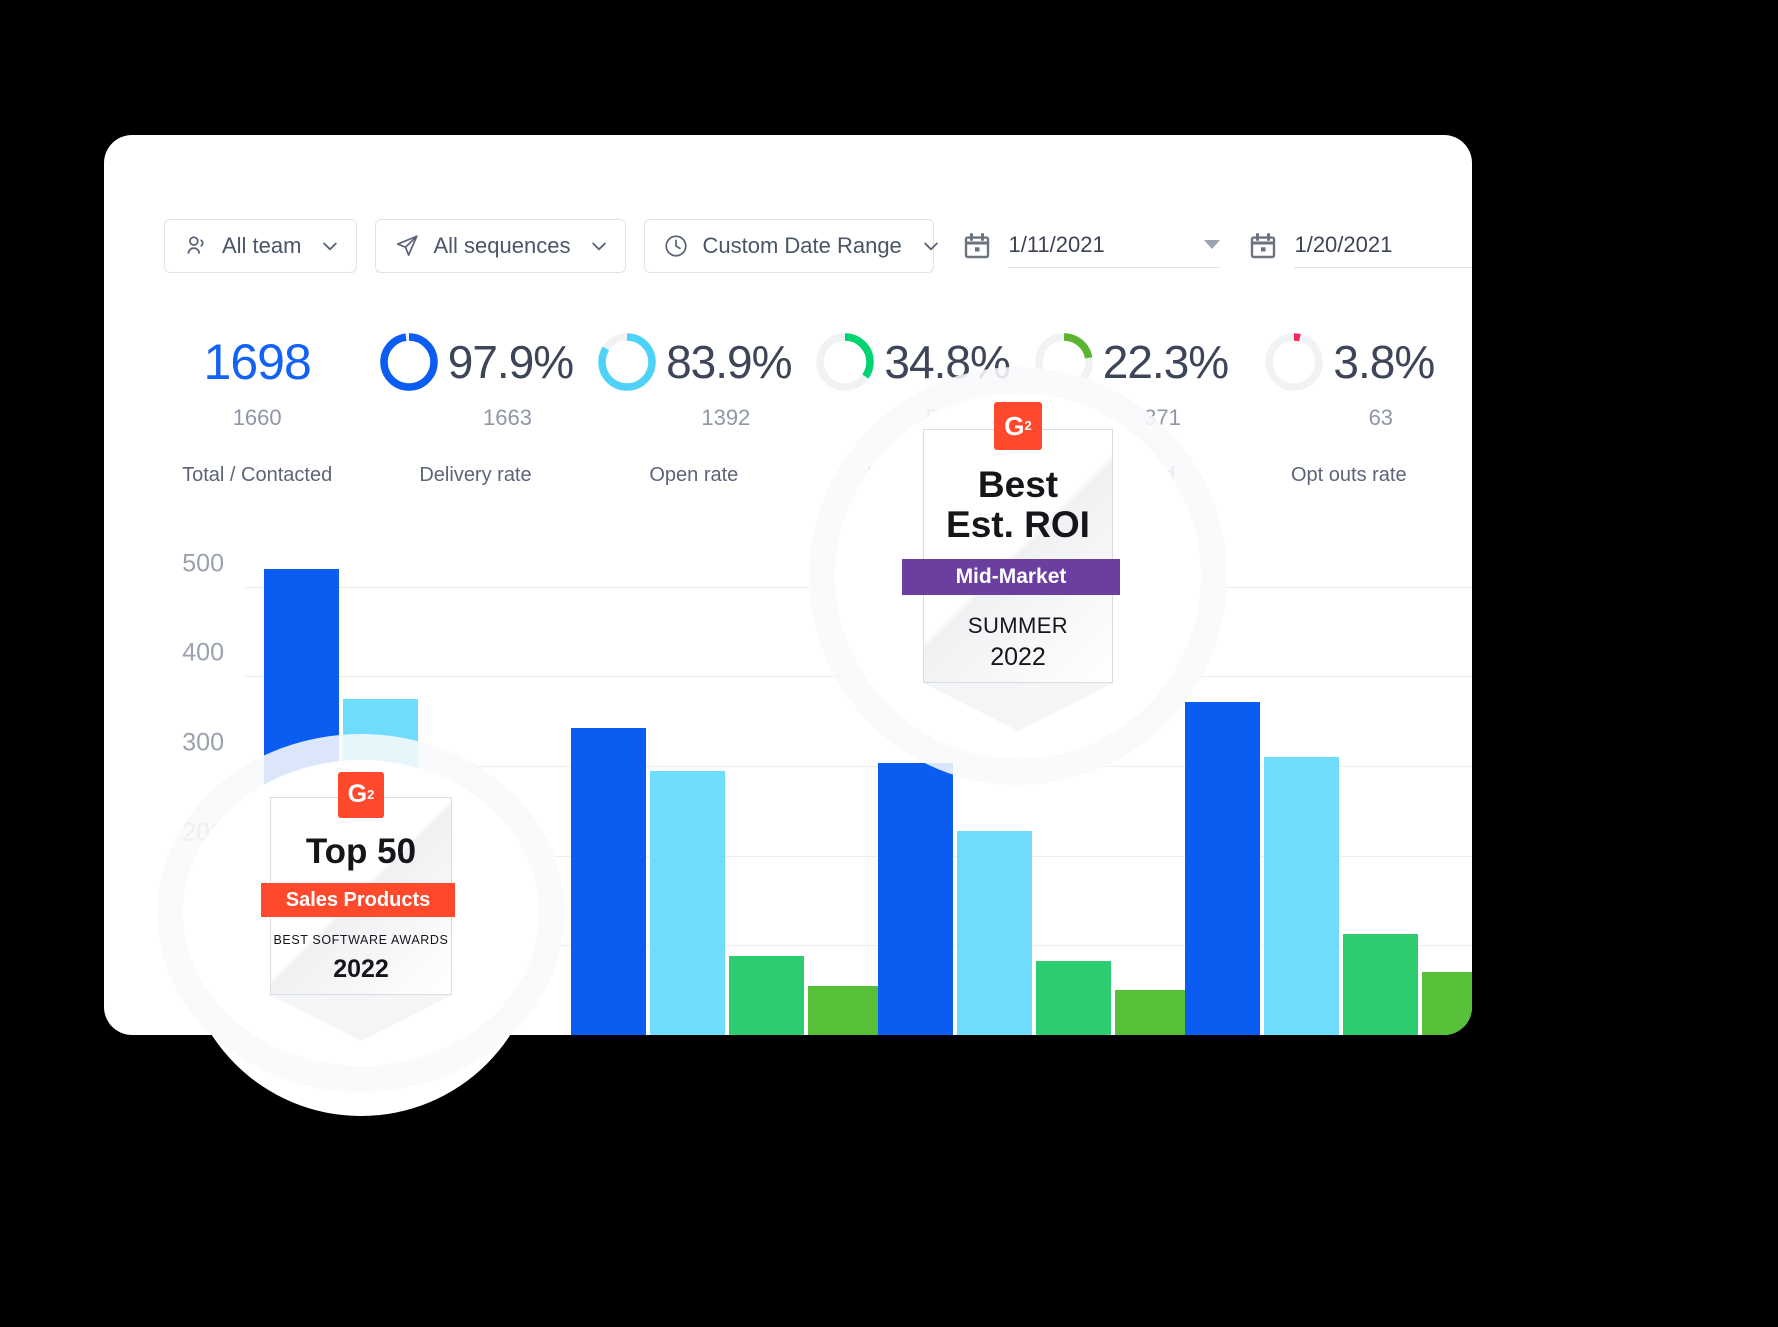  Describe the element at coordinates (694, 475) in the screenshot. I see `kpi-label: Open rate` at that location.